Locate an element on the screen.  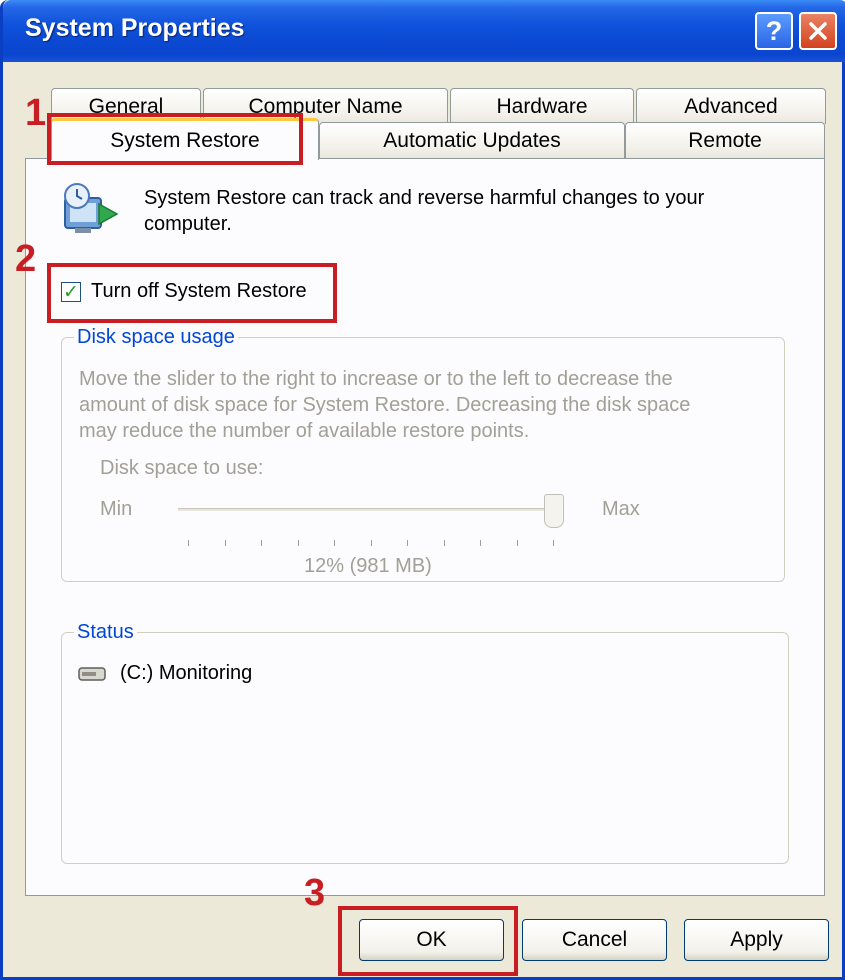
tab-advanced: Advanced is located at coordinates (731, 106).